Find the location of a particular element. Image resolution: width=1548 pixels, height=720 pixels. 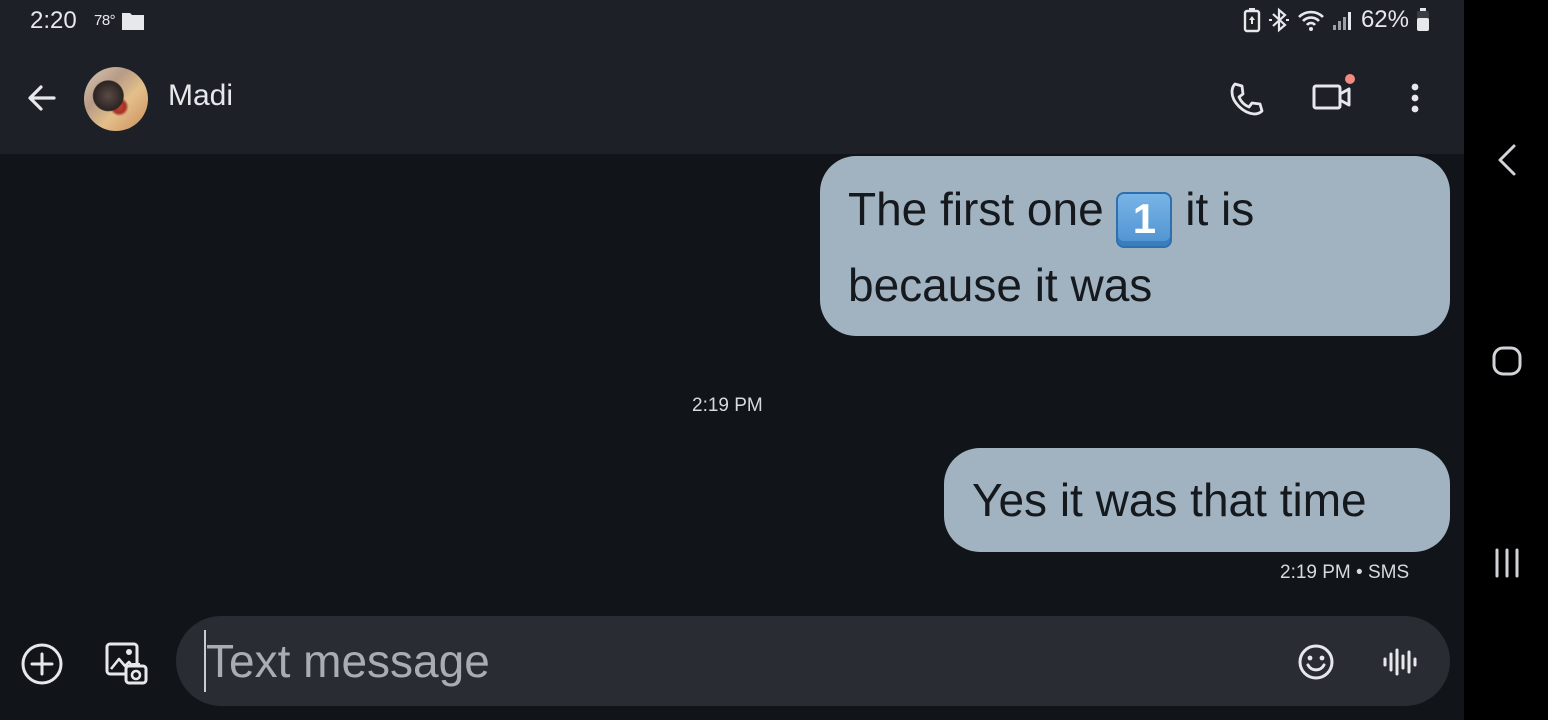

more-options-button is located at coordinates (1415, 98).